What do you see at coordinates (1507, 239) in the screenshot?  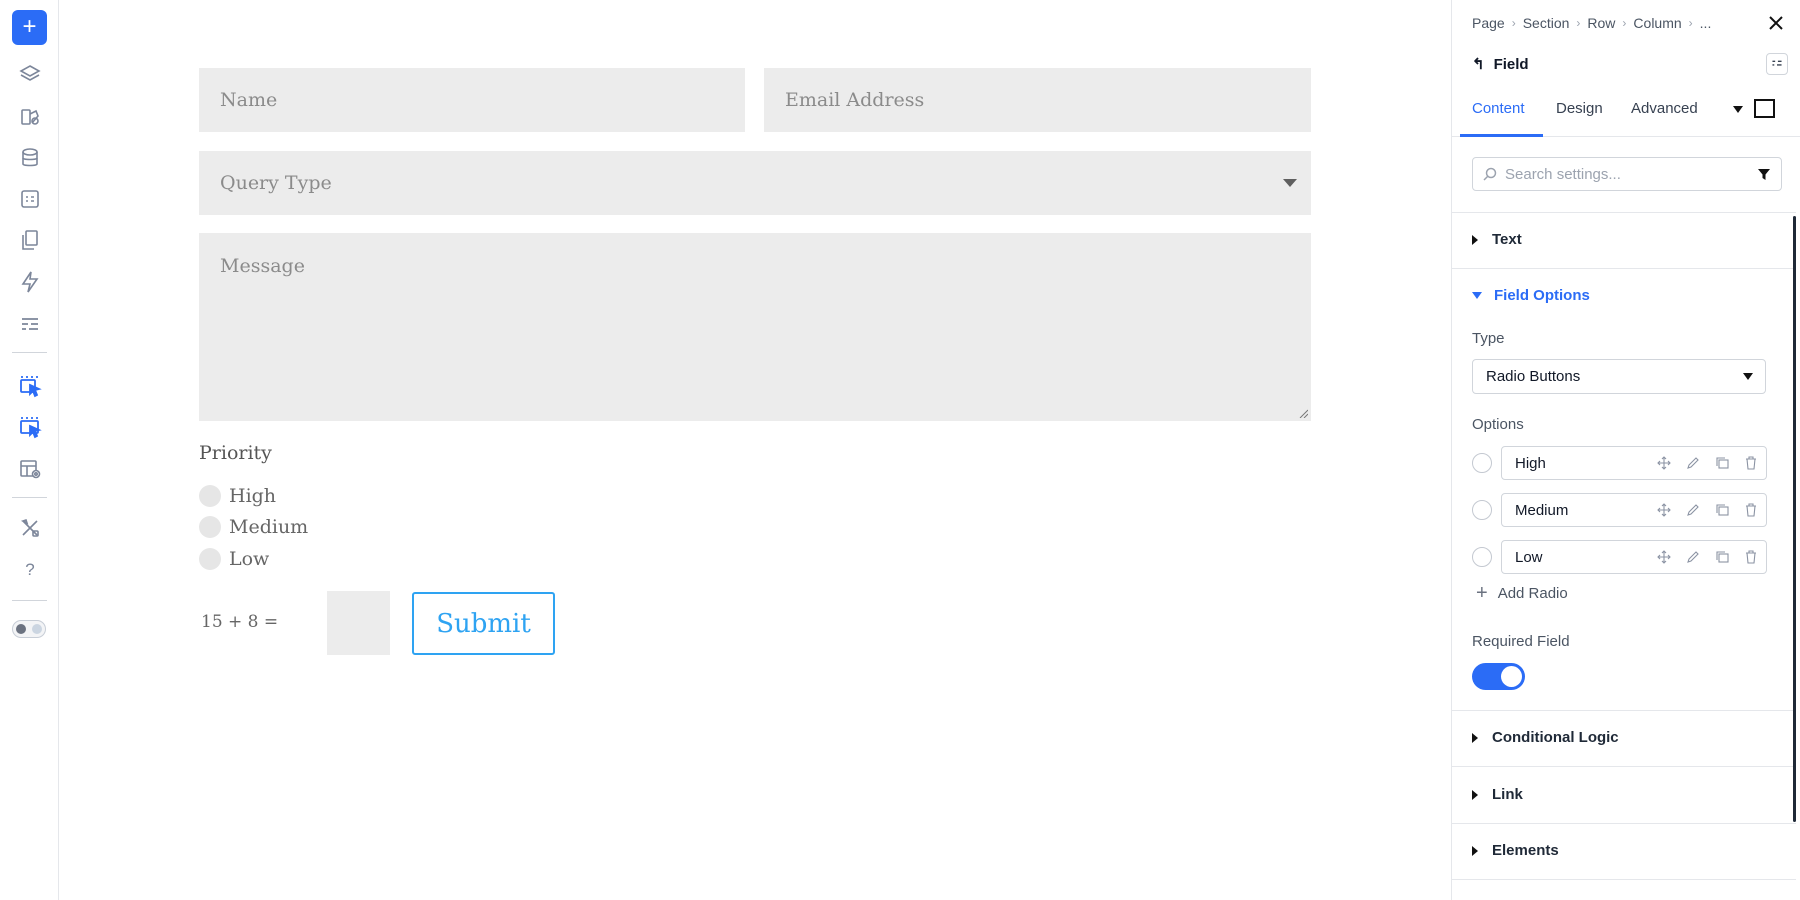 I see `section-text-label: Text` at bounding box center [1507, 239].